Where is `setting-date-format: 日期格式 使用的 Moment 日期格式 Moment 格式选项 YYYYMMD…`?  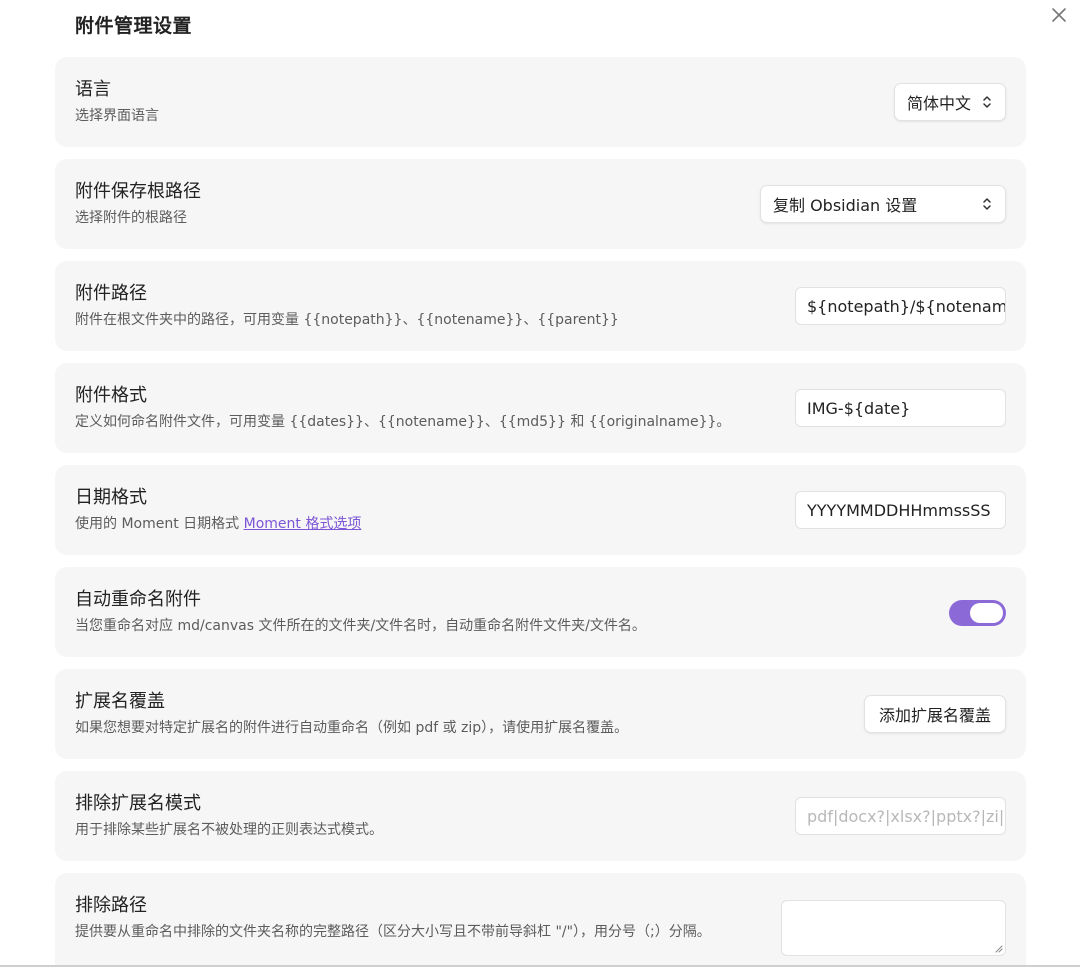
setting-date-format: 日期格式 使用的 Moment 日期格式 Moment 格式选项 YYYYMMD… is located at coordinates (540, 510).